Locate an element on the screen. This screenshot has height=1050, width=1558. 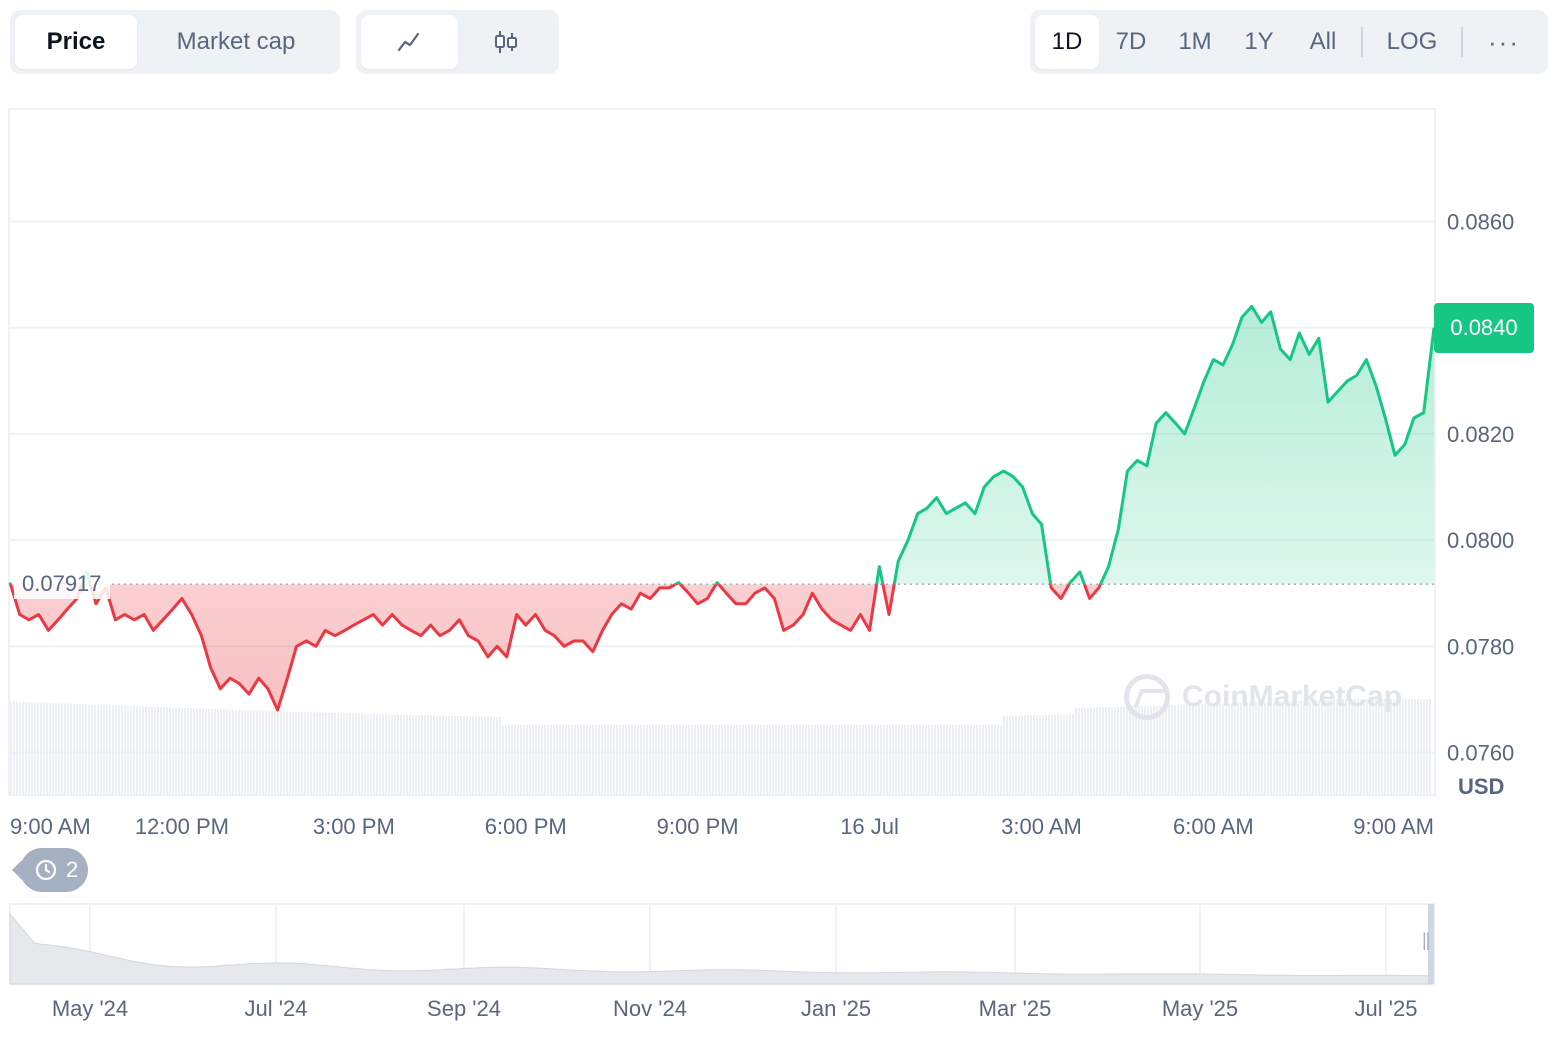
history-badge: 2 is located at coordinates (50, 870).